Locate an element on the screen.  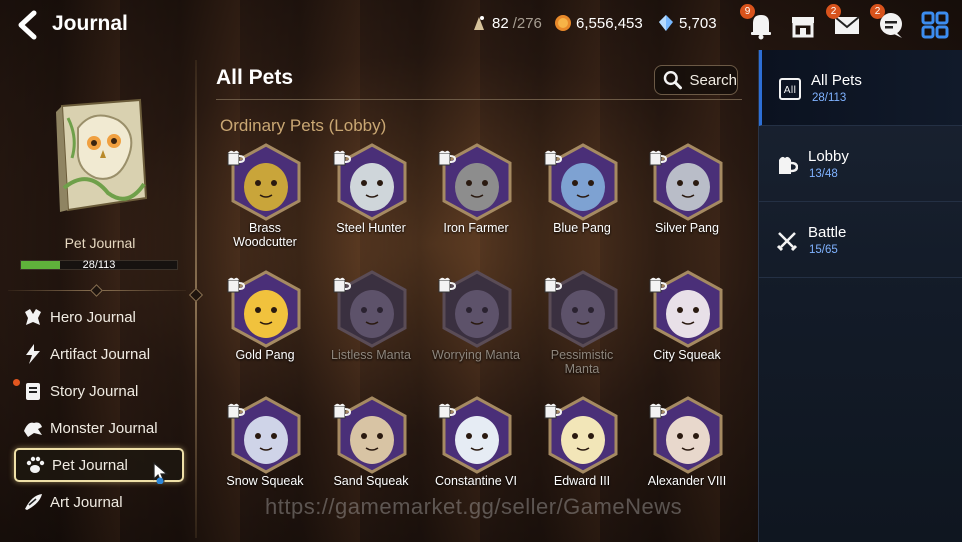
pet-card: Silver Pang is located at coordinates (687, 203).